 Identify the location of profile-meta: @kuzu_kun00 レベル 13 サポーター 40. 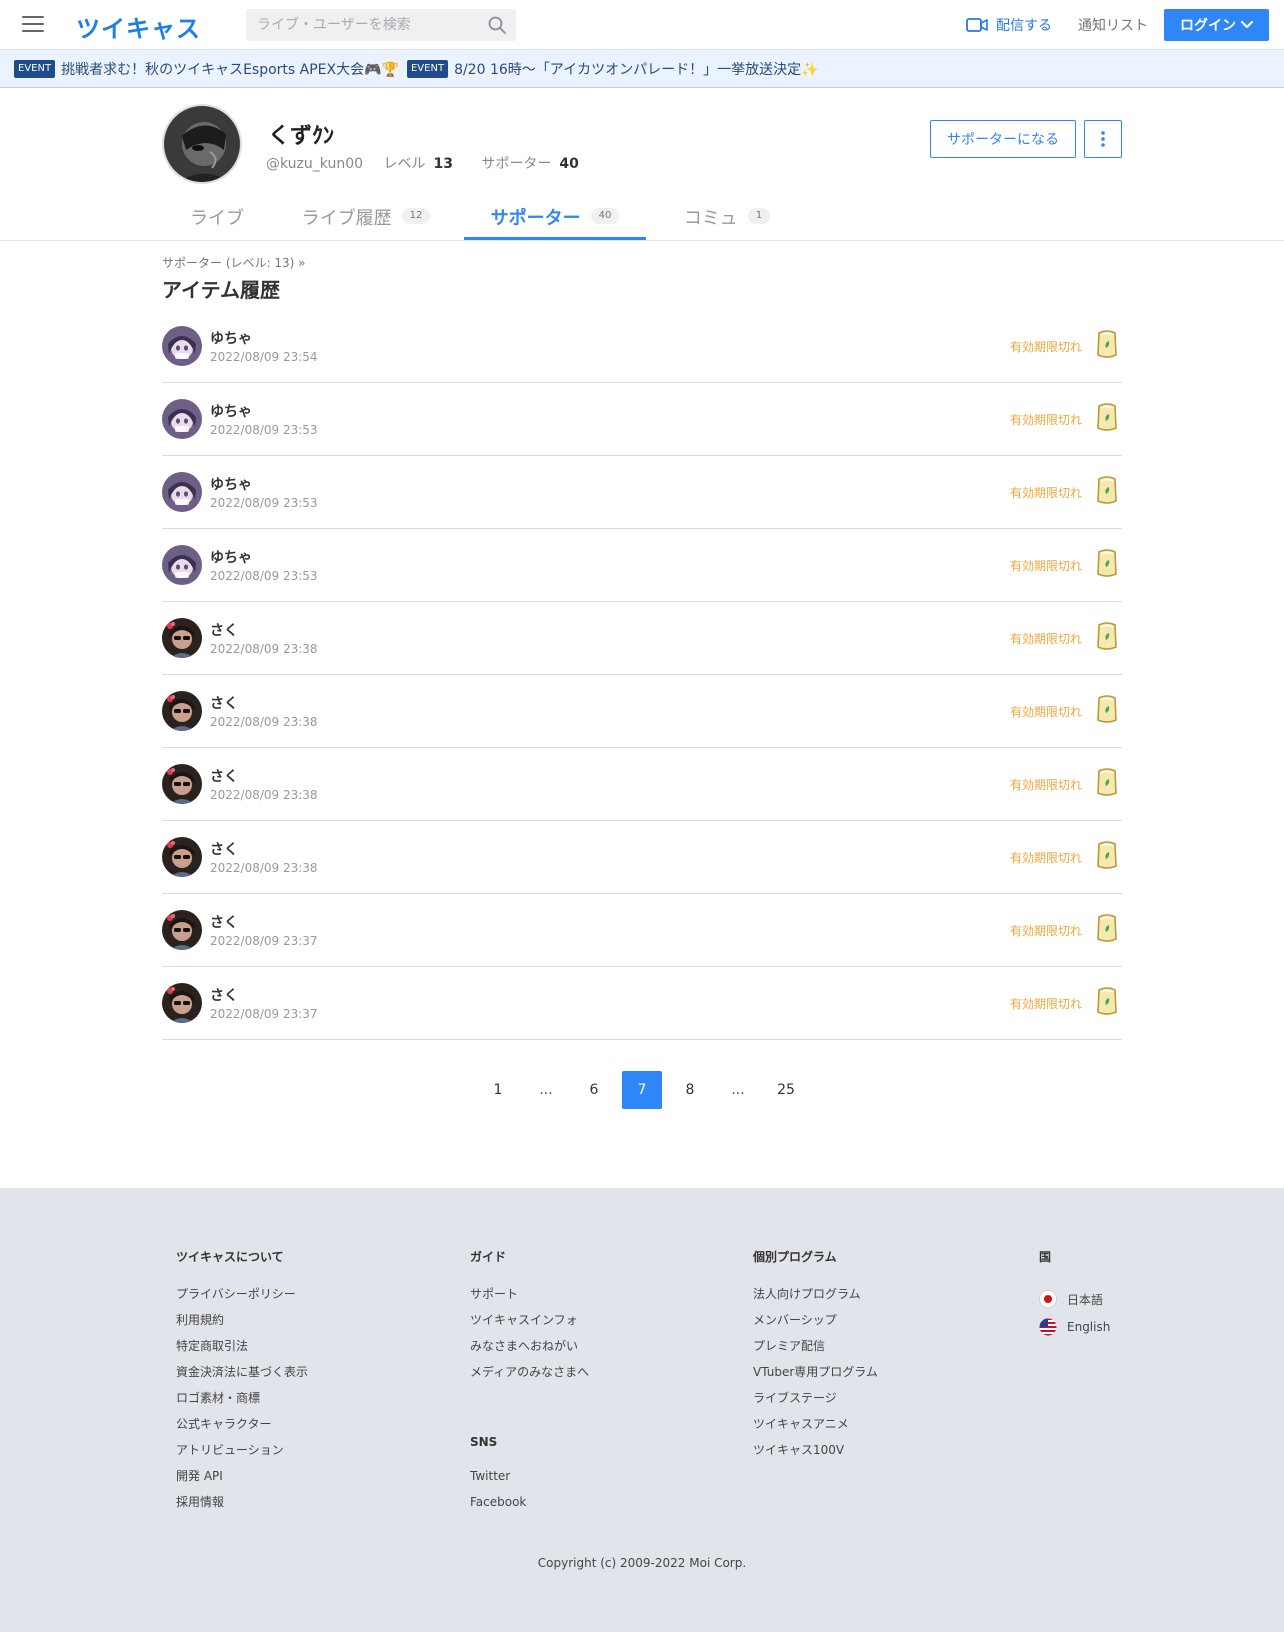
(434, 163).